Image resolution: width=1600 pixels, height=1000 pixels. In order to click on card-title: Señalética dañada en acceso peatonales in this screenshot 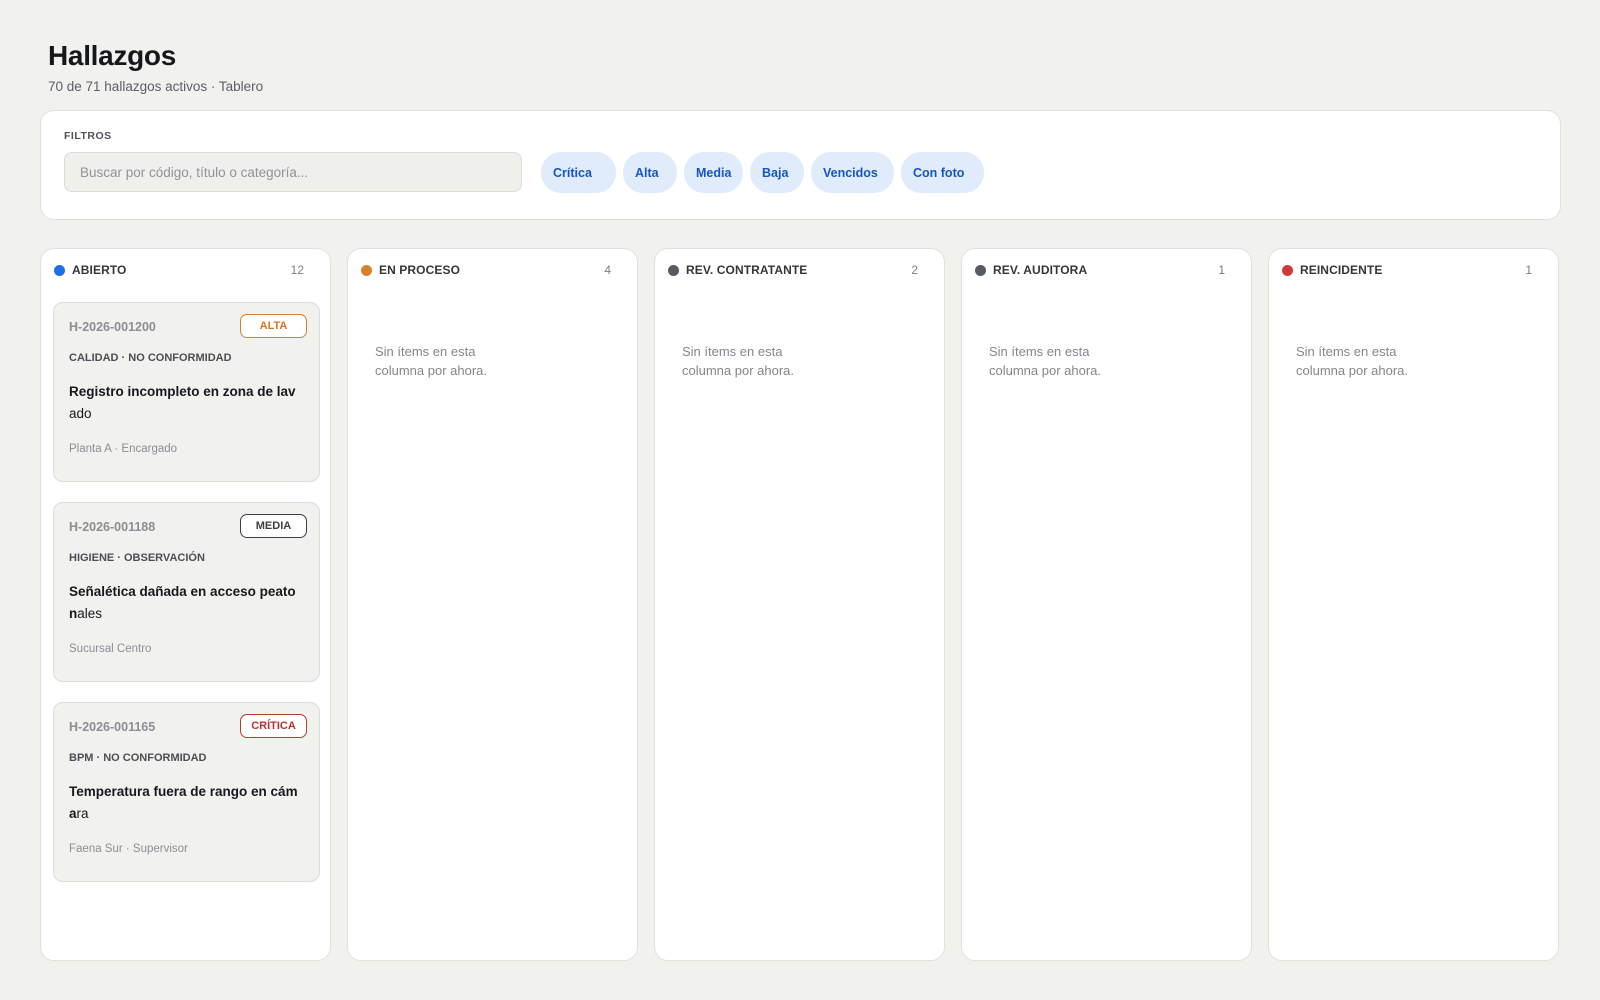, I will do `click(185, 603)`.